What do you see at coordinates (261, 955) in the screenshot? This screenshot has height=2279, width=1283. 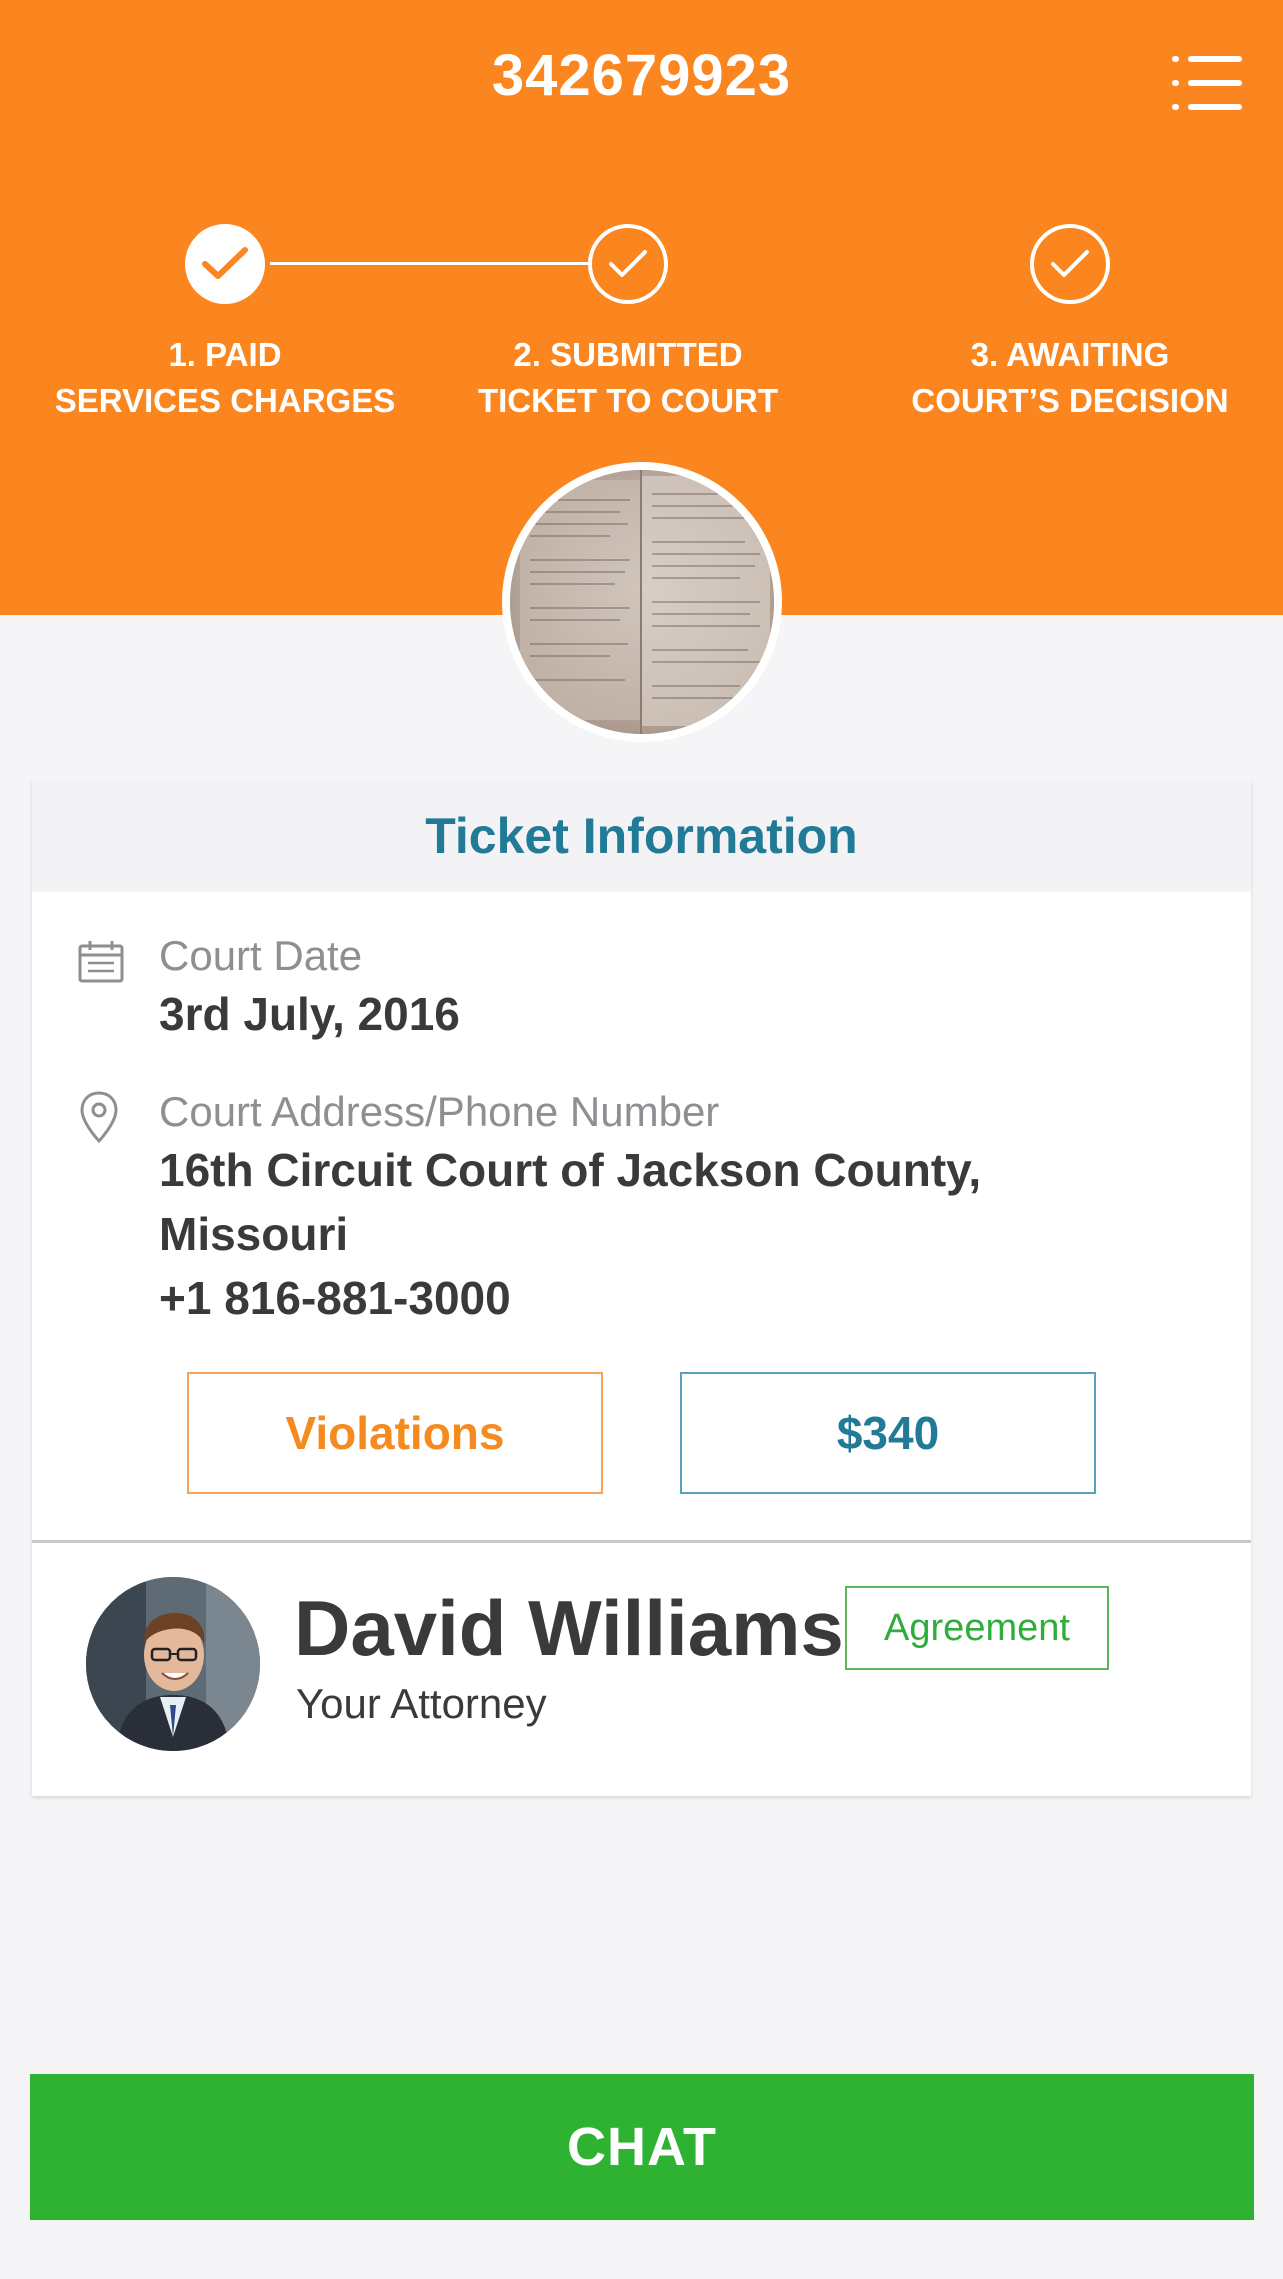 I see `court-date-label: Court Date` at bounding box center [261, 955].